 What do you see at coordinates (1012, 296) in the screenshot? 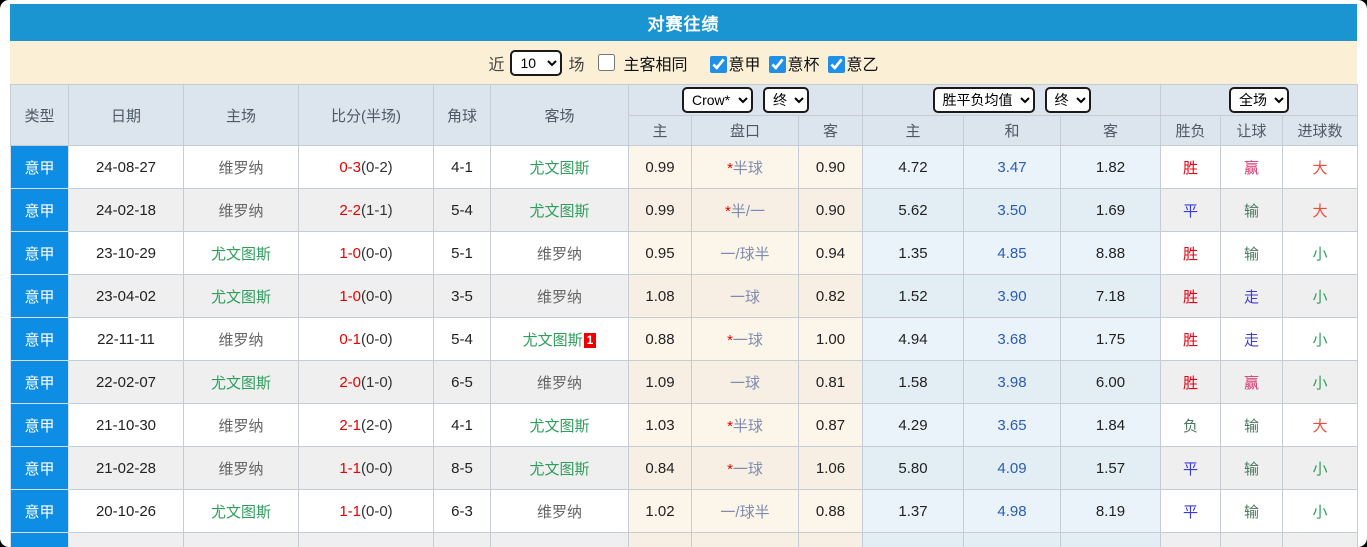
I see `avg-draw-cell: 3.90` at bounding box center [1012, 296].